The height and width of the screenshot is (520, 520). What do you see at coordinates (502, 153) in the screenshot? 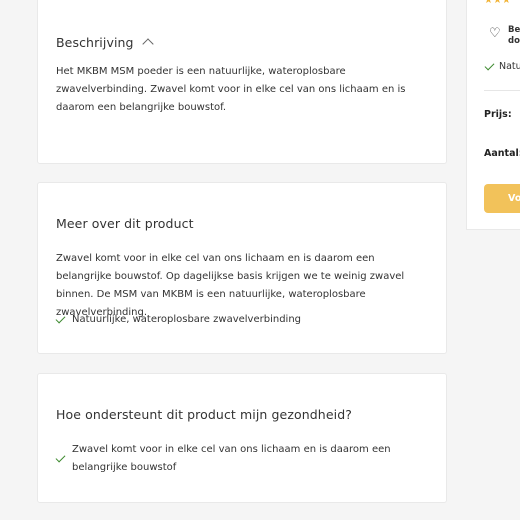
I see `quantity-label: Aantal:` at bounding box center [502, 153].